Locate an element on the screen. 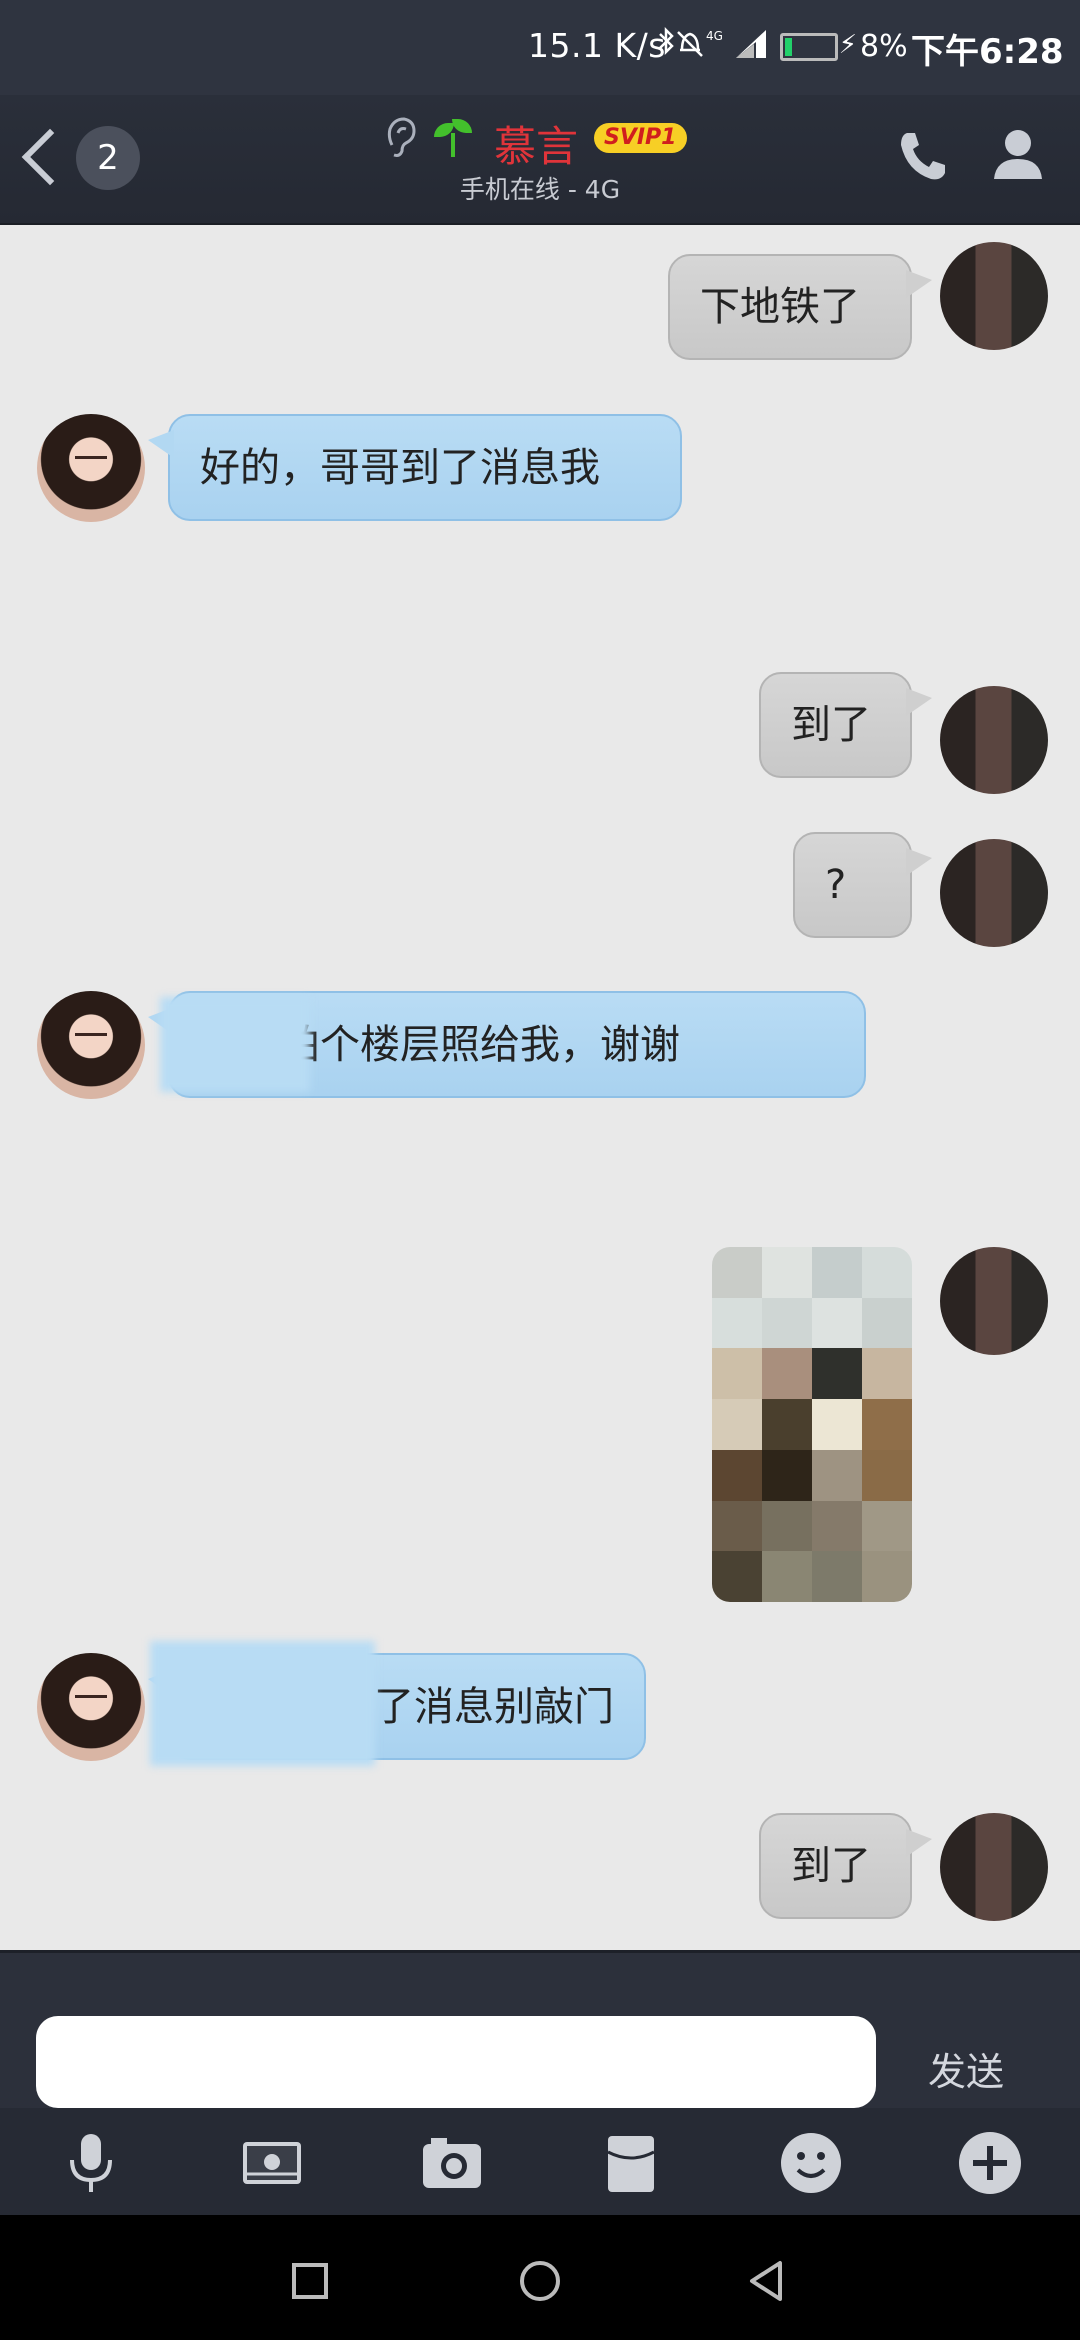  svip-badge: SVIP1 is located at coordinates (640, 138).